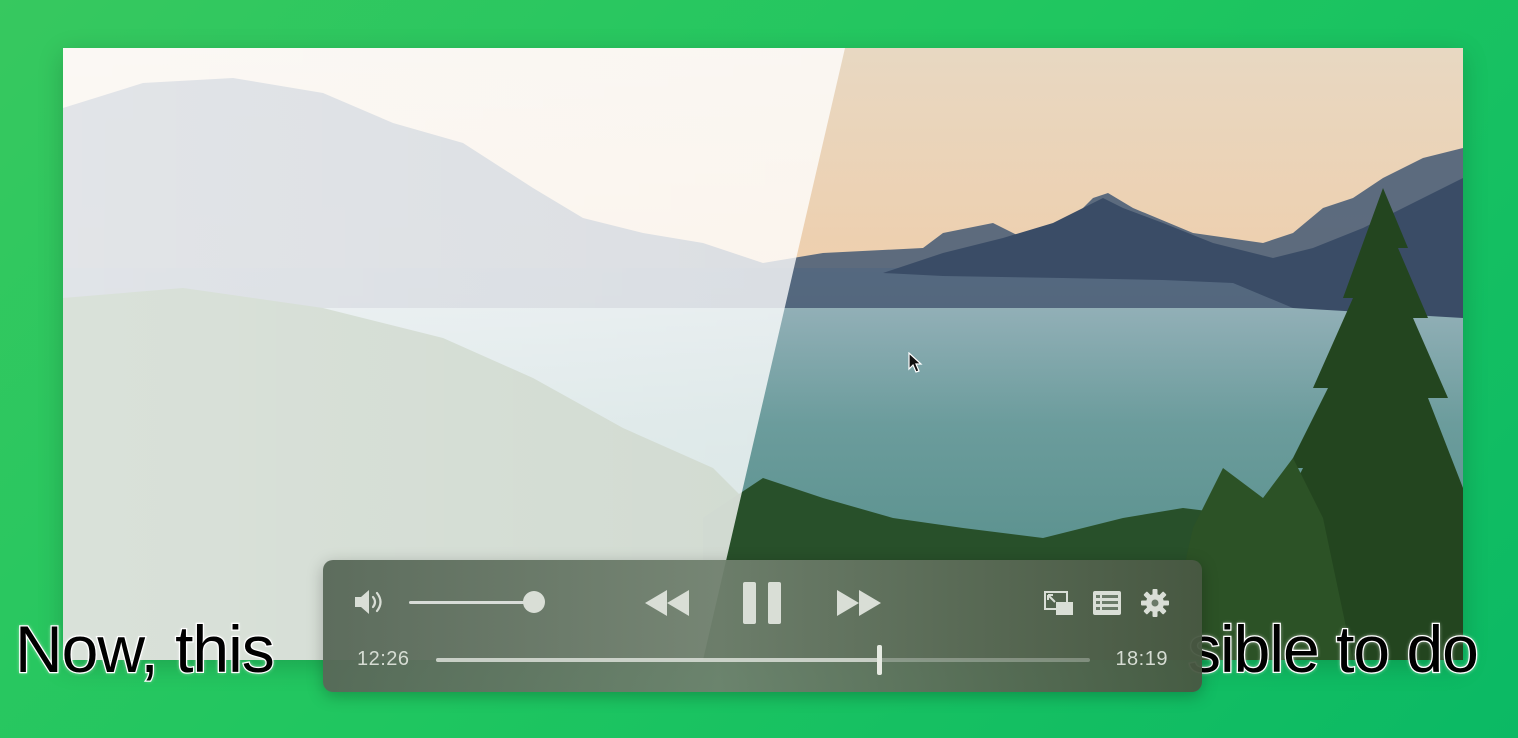 This screenshot has height=738, width=1518. Describe the element at coordinates (858, 603) in the screenshot. I see `fast-forward-icon` at that location.